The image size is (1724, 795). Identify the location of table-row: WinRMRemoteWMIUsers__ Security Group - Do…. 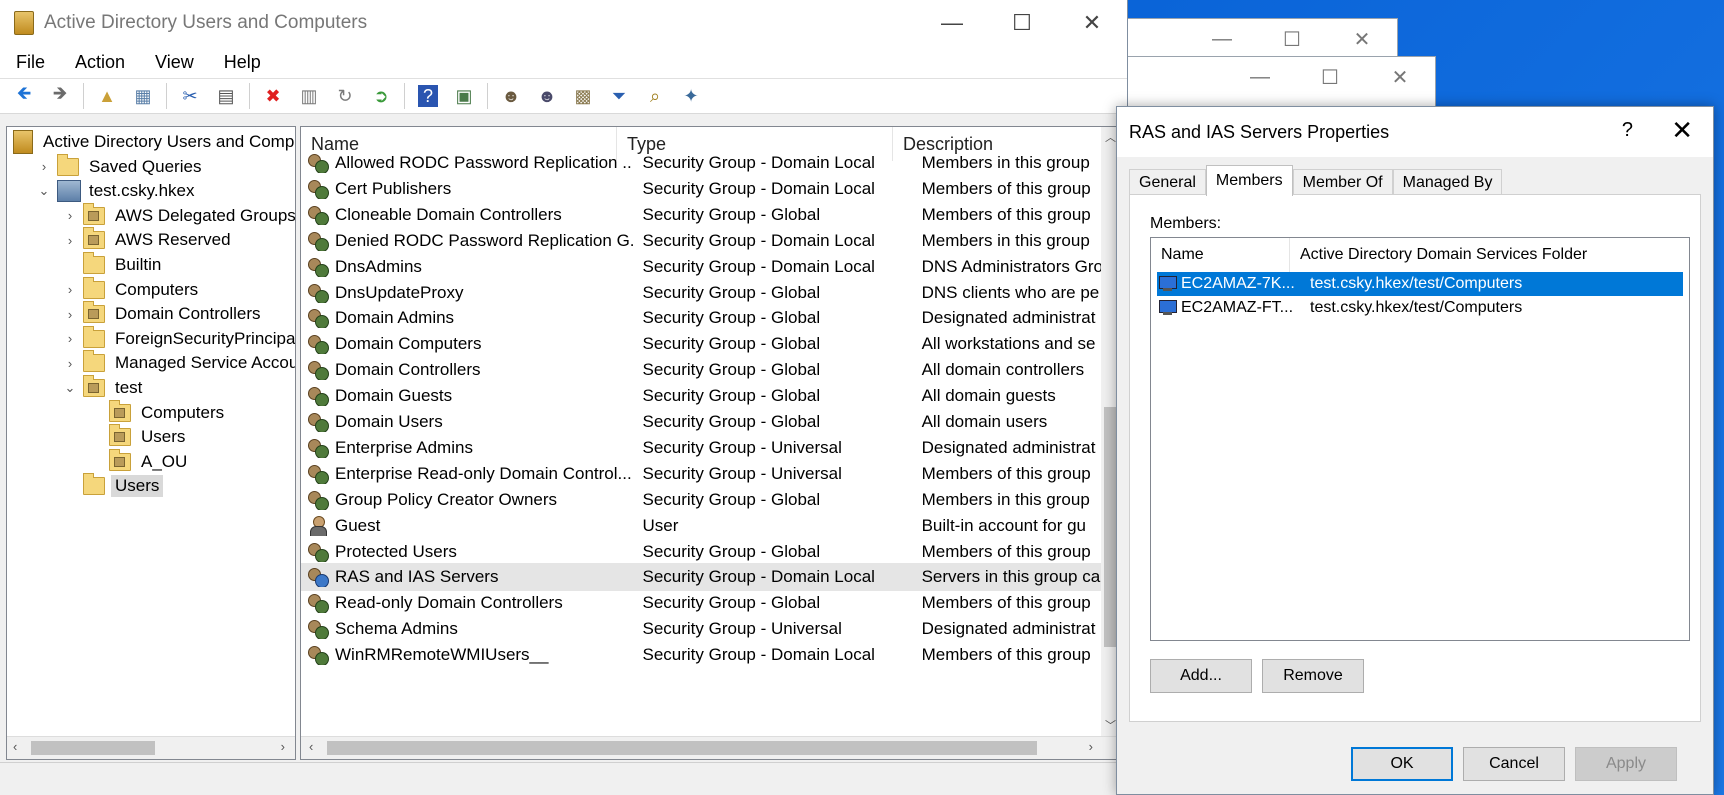
(701, 655).